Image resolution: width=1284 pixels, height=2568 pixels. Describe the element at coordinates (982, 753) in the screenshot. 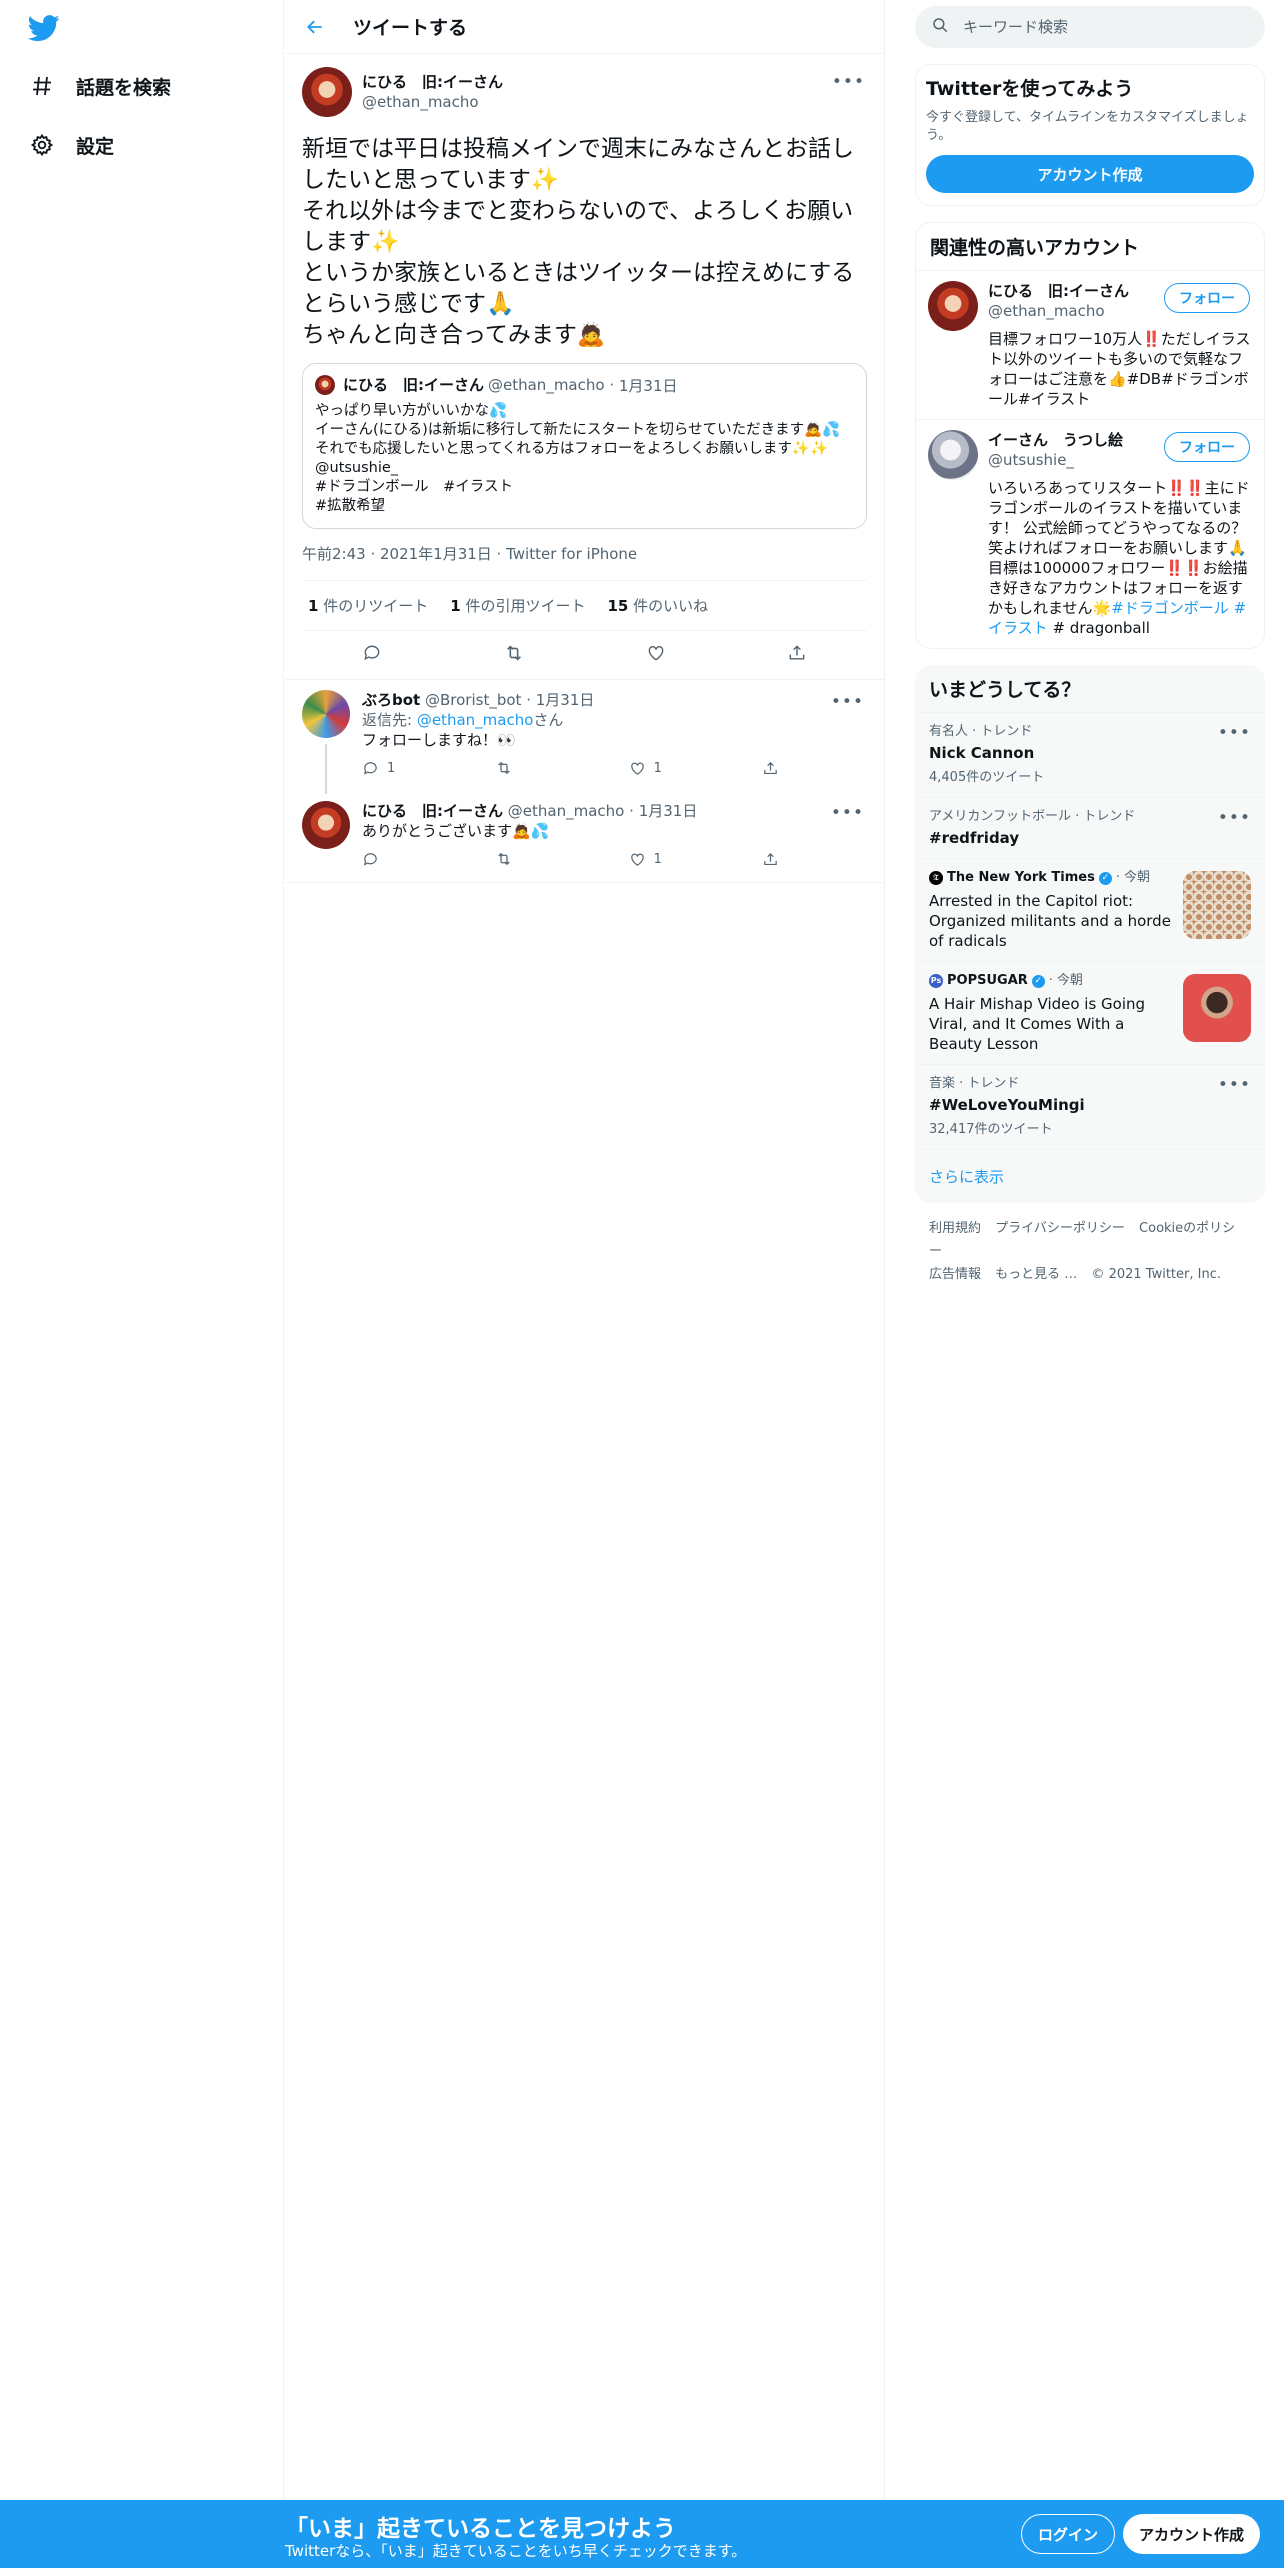

I see `trend-title: Nick Cannon` at that location.